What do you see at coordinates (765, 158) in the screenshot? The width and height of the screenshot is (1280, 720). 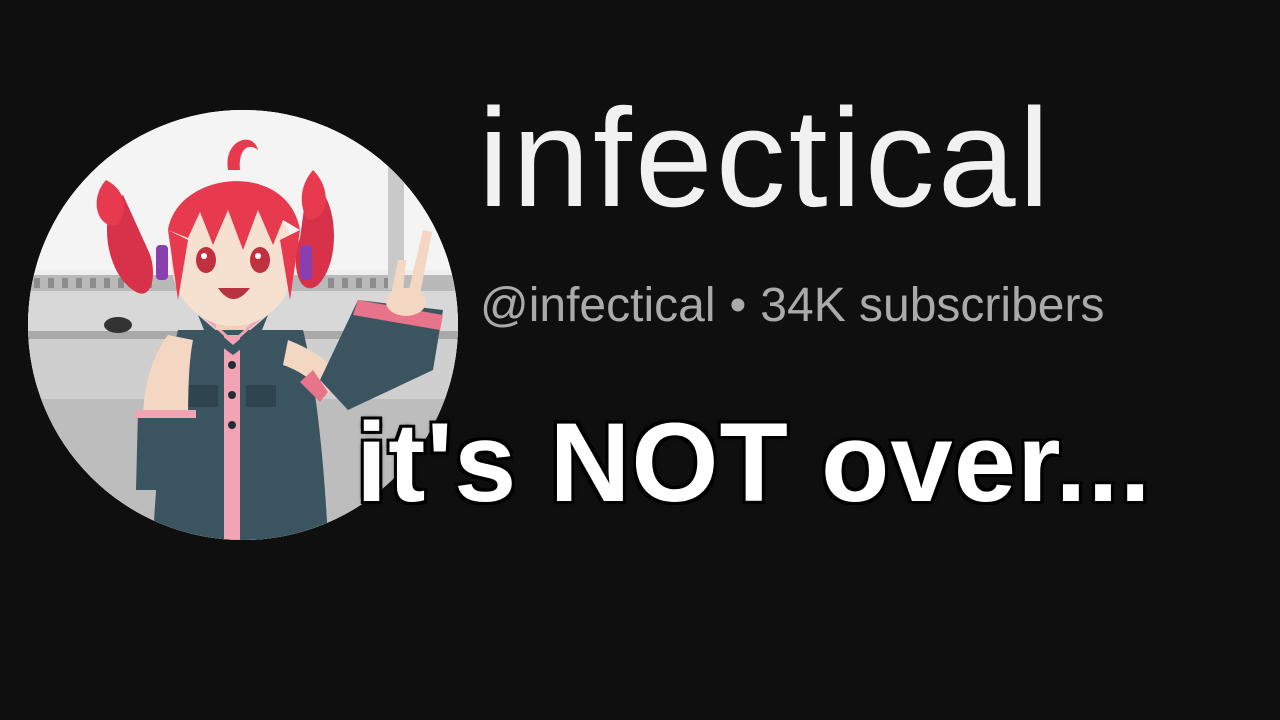 I see `channel-name: infectical` at bounding box center [765, 158].